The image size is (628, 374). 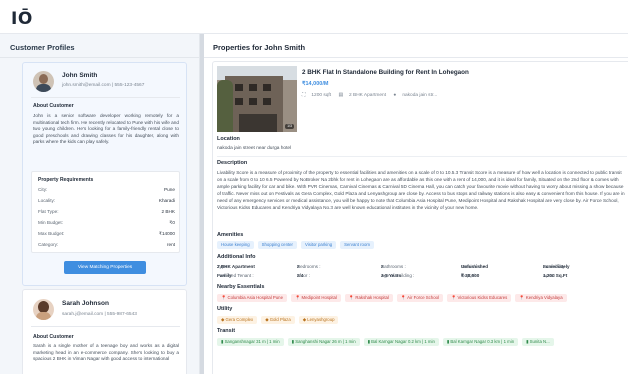 I want to click on property-type: 2 BHK Apartment, so click(x=368, y=95).